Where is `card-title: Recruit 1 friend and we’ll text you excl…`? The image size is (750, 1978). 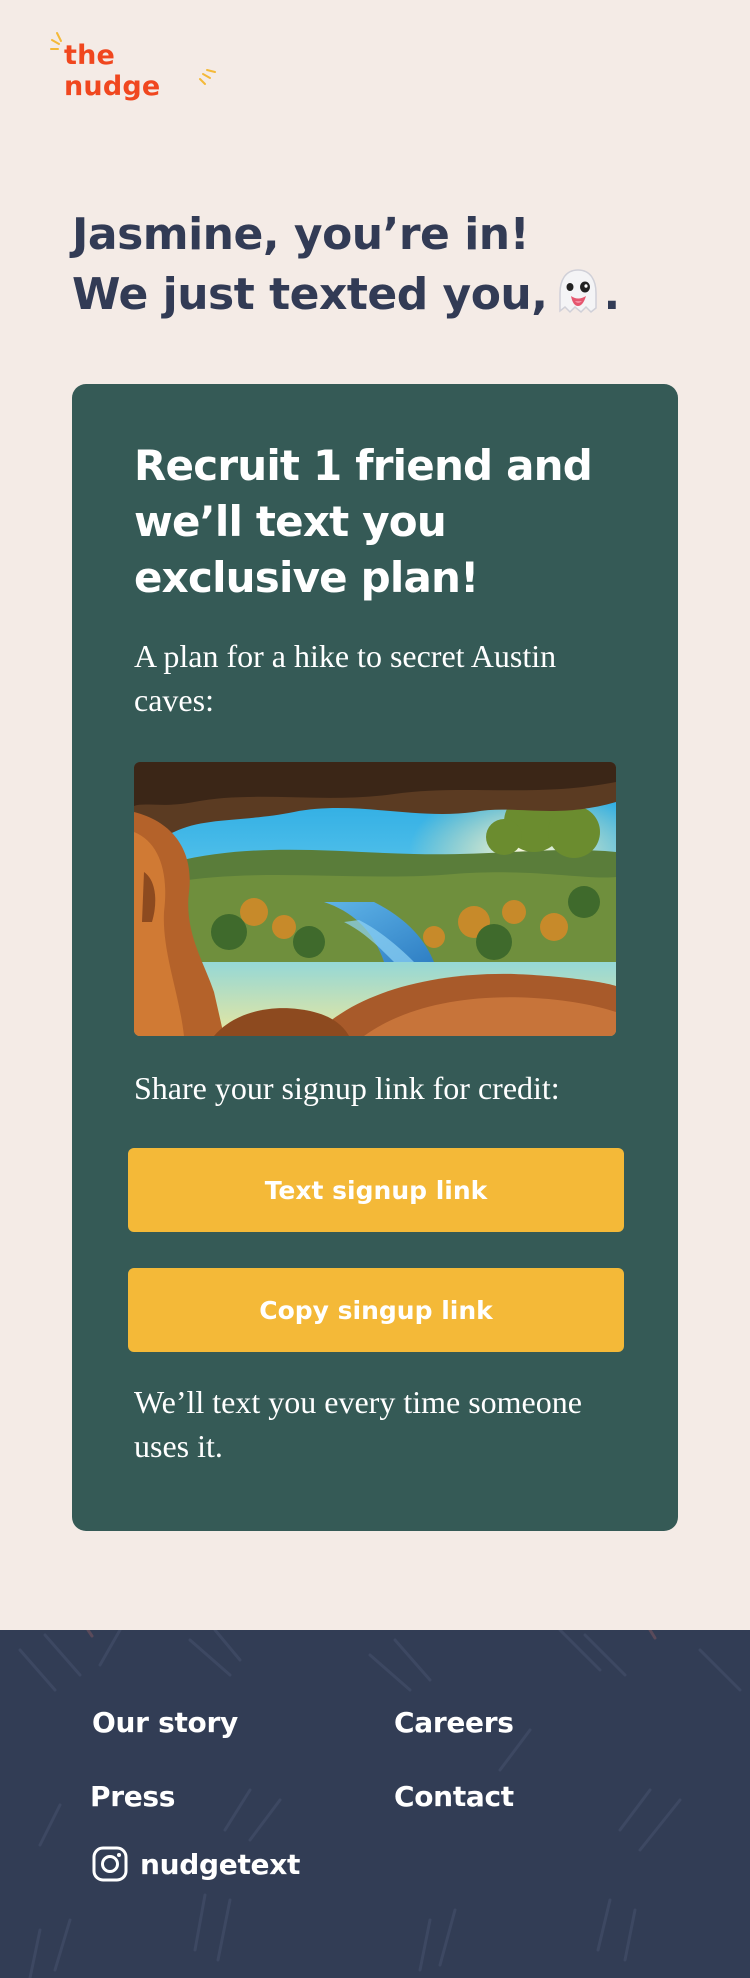 card-title: Recruit 1 friend and we’ll text you excl… is located at coordinates (363, 521).